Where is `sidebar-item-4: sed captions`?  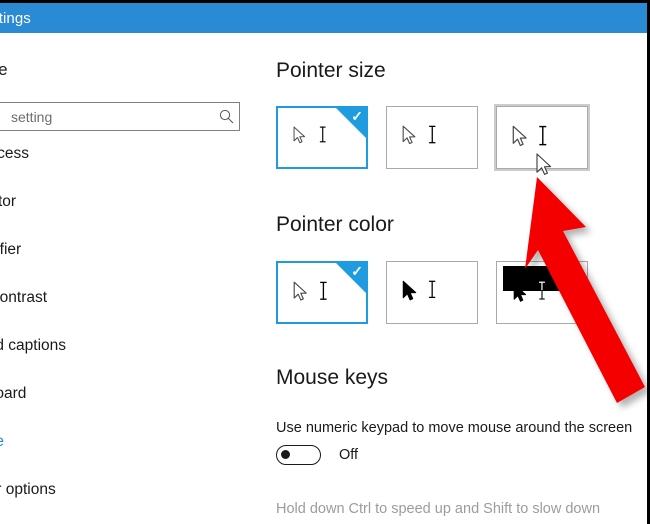 sidebar-item-4: sed captions is located at coordinates (33, 346).